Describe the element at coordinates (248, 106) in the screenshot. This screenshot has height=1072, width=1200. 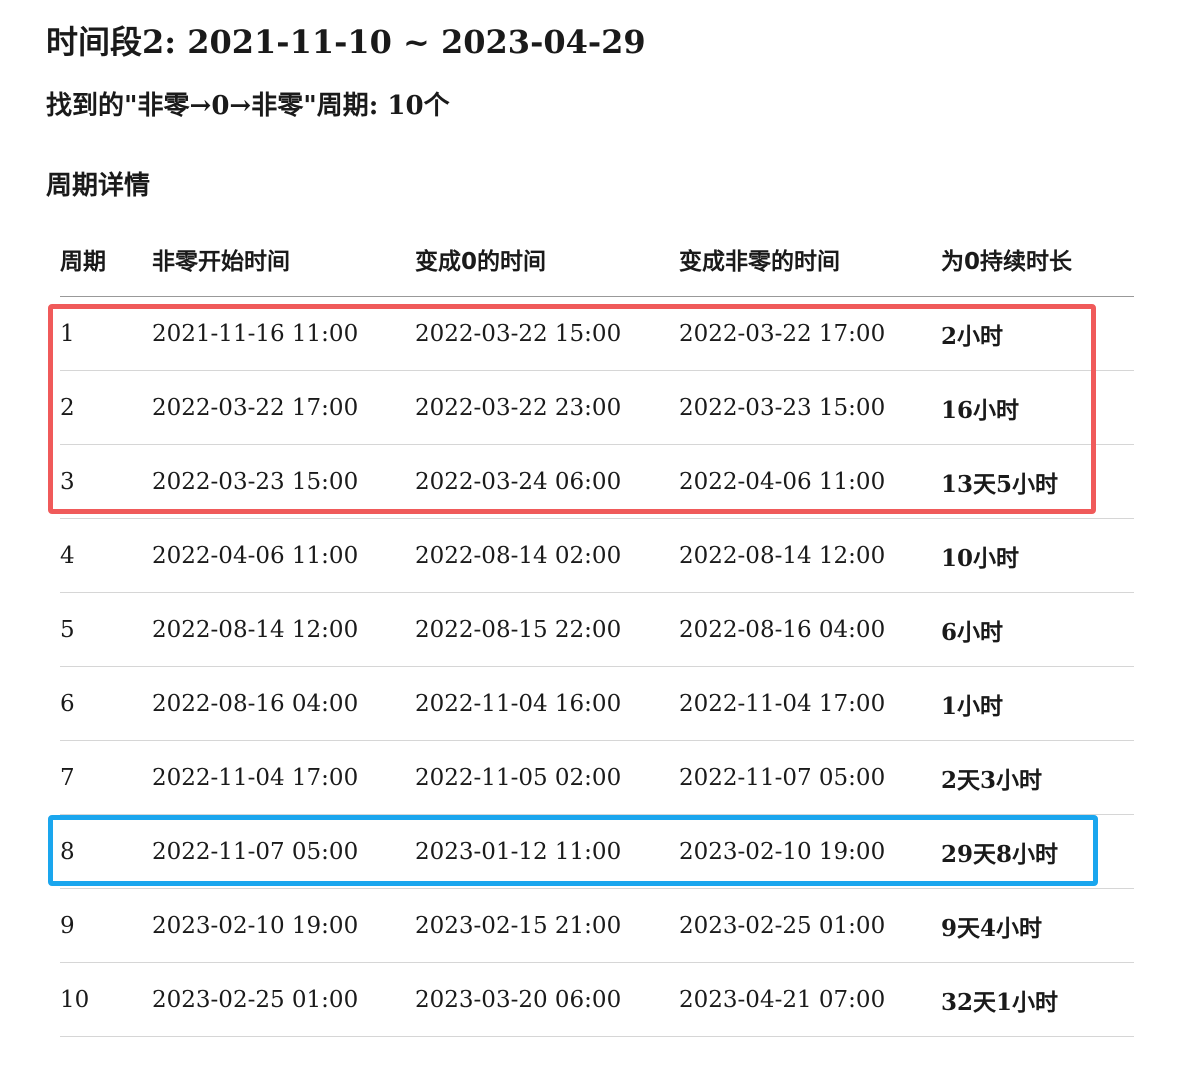
I see `cycle-count-summary: 找到的"非零→0→非零"周期: 10个` at that location.